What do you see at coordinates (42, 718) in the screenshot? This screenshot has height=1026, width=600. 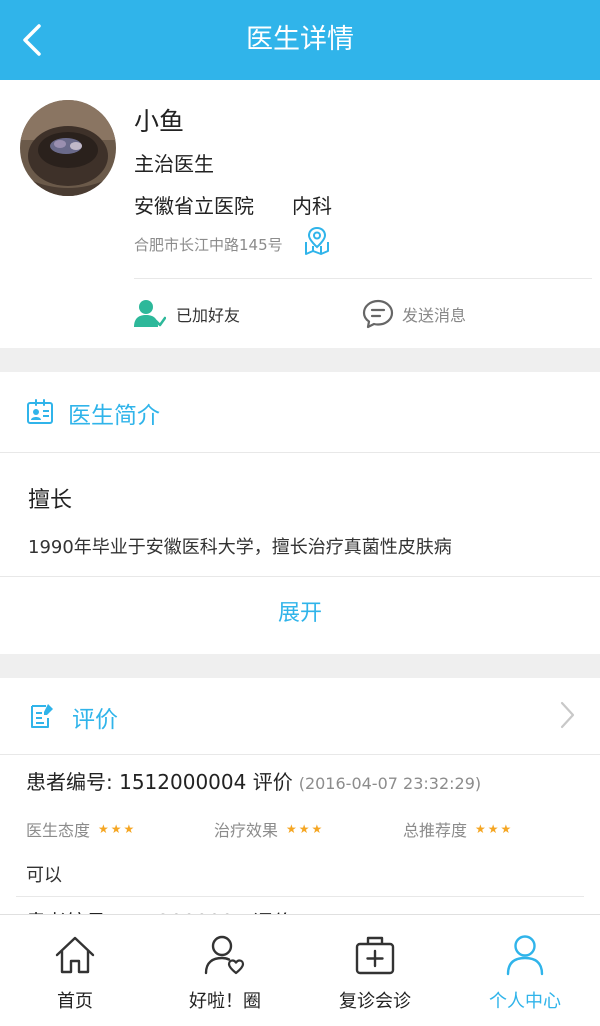 I see `review-edit-icon` at bounding box center [42, 718].